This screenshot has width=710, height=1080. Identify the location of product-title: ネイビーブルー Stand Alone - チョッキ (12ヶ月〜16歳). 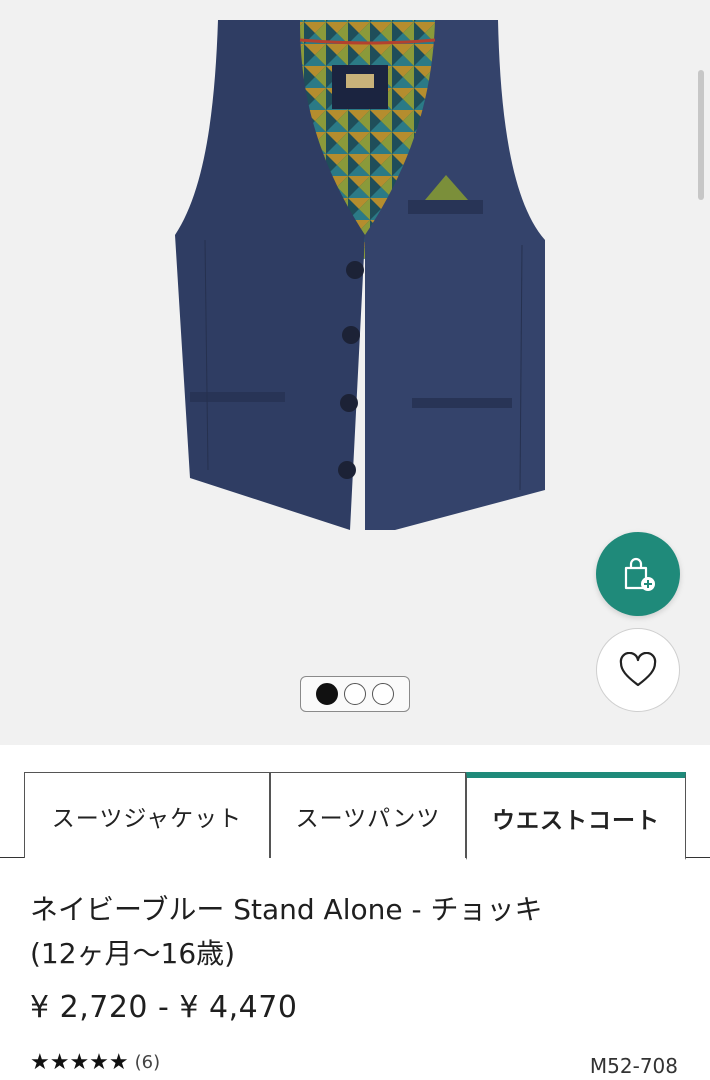
(360, 932).